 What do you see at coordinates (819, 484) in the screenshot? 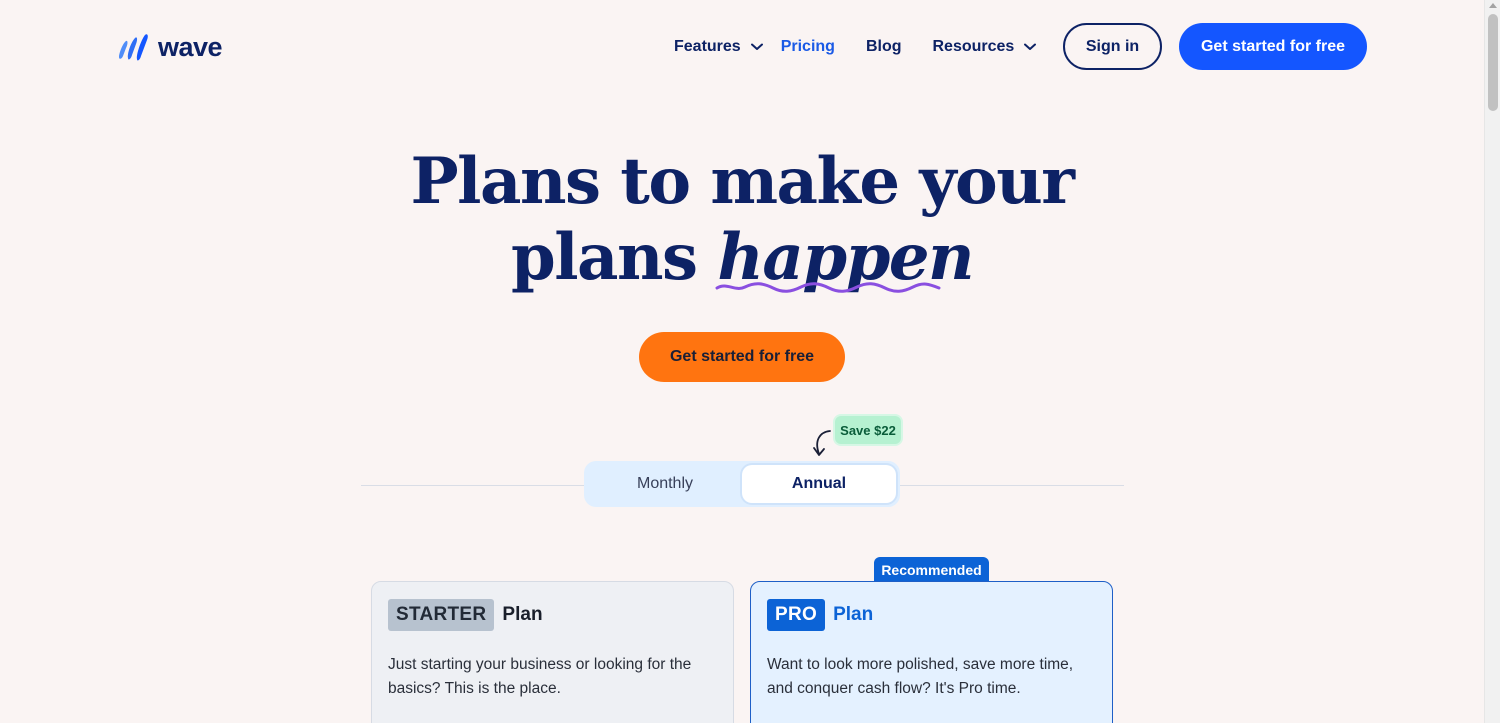
I see `toggle-annual: Annual` at bounding box center [819, 484].